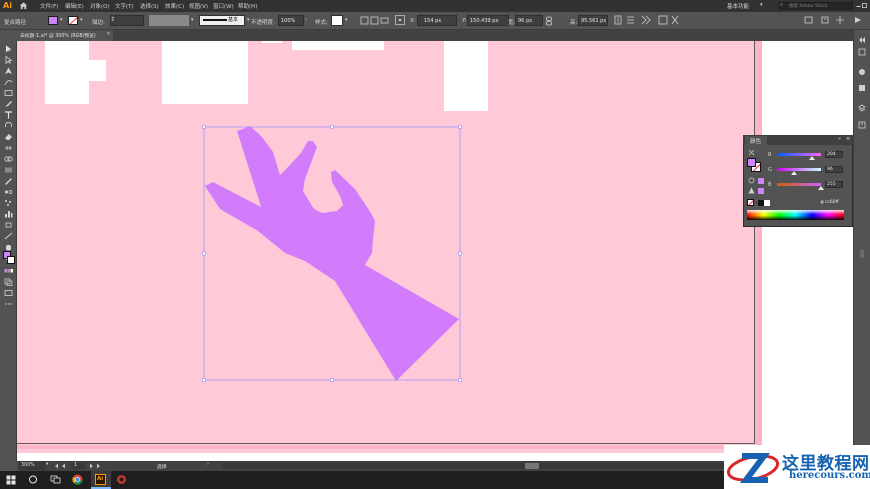  I want to click on curvature-tool-icon, so click(8, 82).